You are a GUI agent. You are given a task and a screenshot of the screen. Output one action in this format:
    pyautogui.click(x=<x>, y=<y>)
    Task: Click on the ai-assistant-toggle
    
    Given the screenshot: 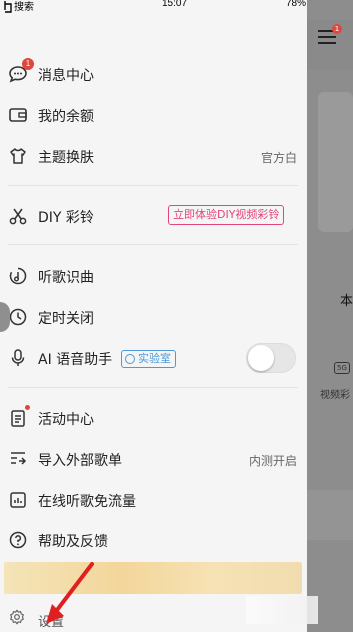 What is the action you would take?
    pyautogui.click(x=271, y=358)
    